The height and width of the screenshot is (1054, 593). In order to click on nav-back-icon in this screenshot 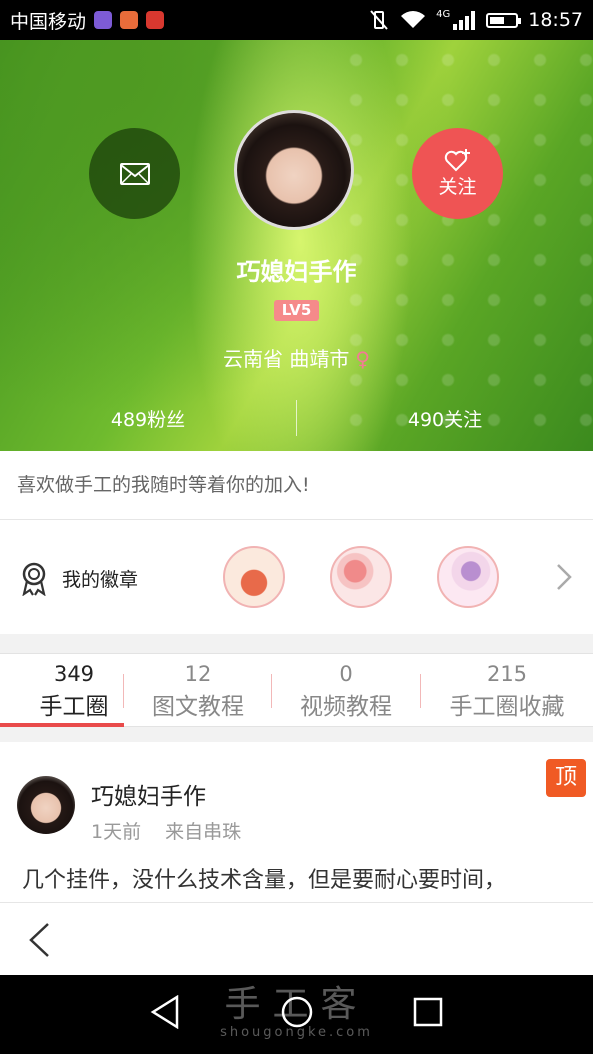, I will do `click(165, 1012)`.